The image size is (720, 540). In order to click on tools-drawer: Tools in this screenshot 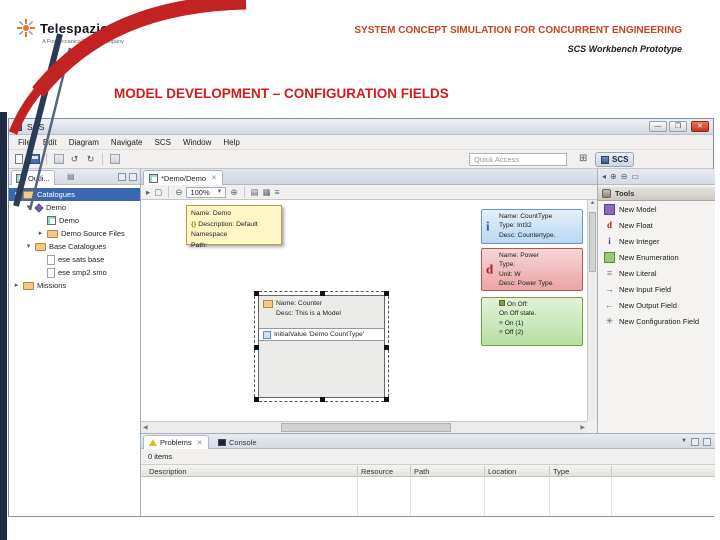, I will do `click(656, 193)`.